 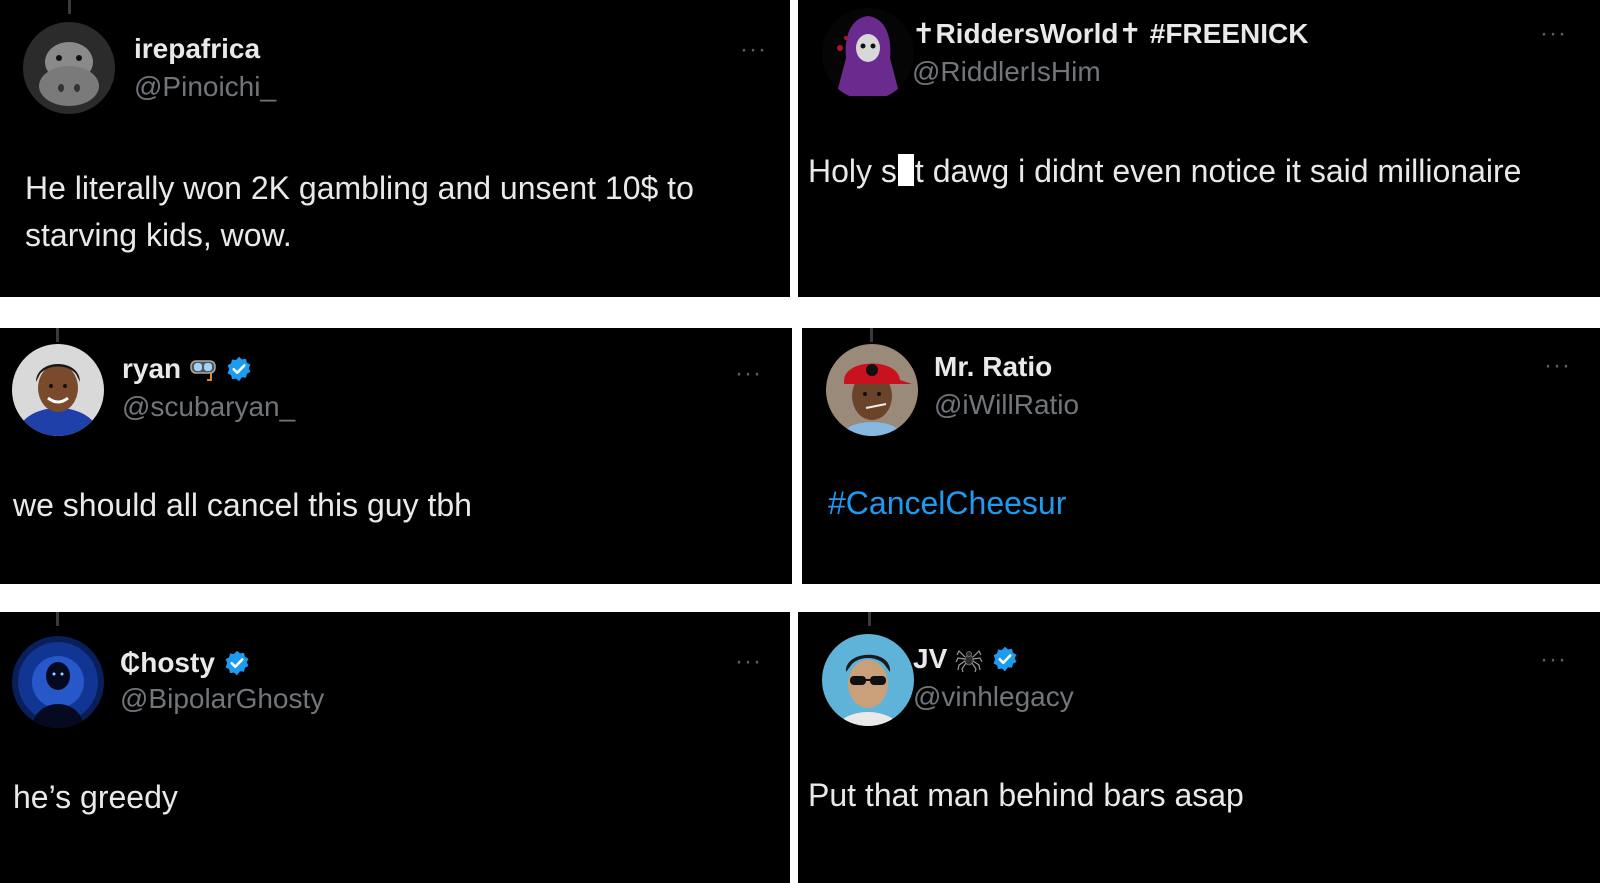 I want to click on sunglasses-avatar, so click(x=868, y=680).